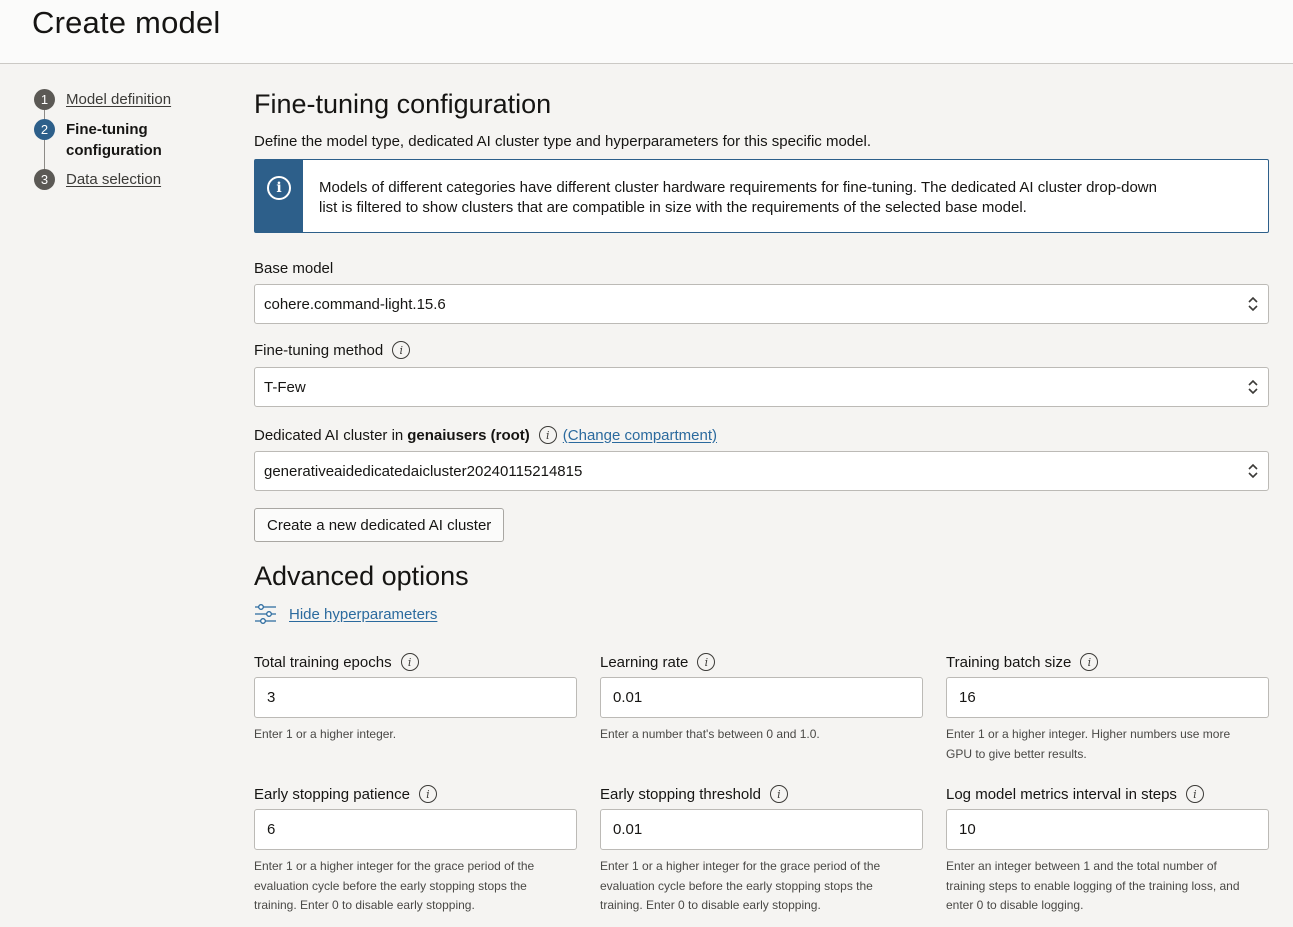  I want to click on step-number-1: 1, so click(44, 99).